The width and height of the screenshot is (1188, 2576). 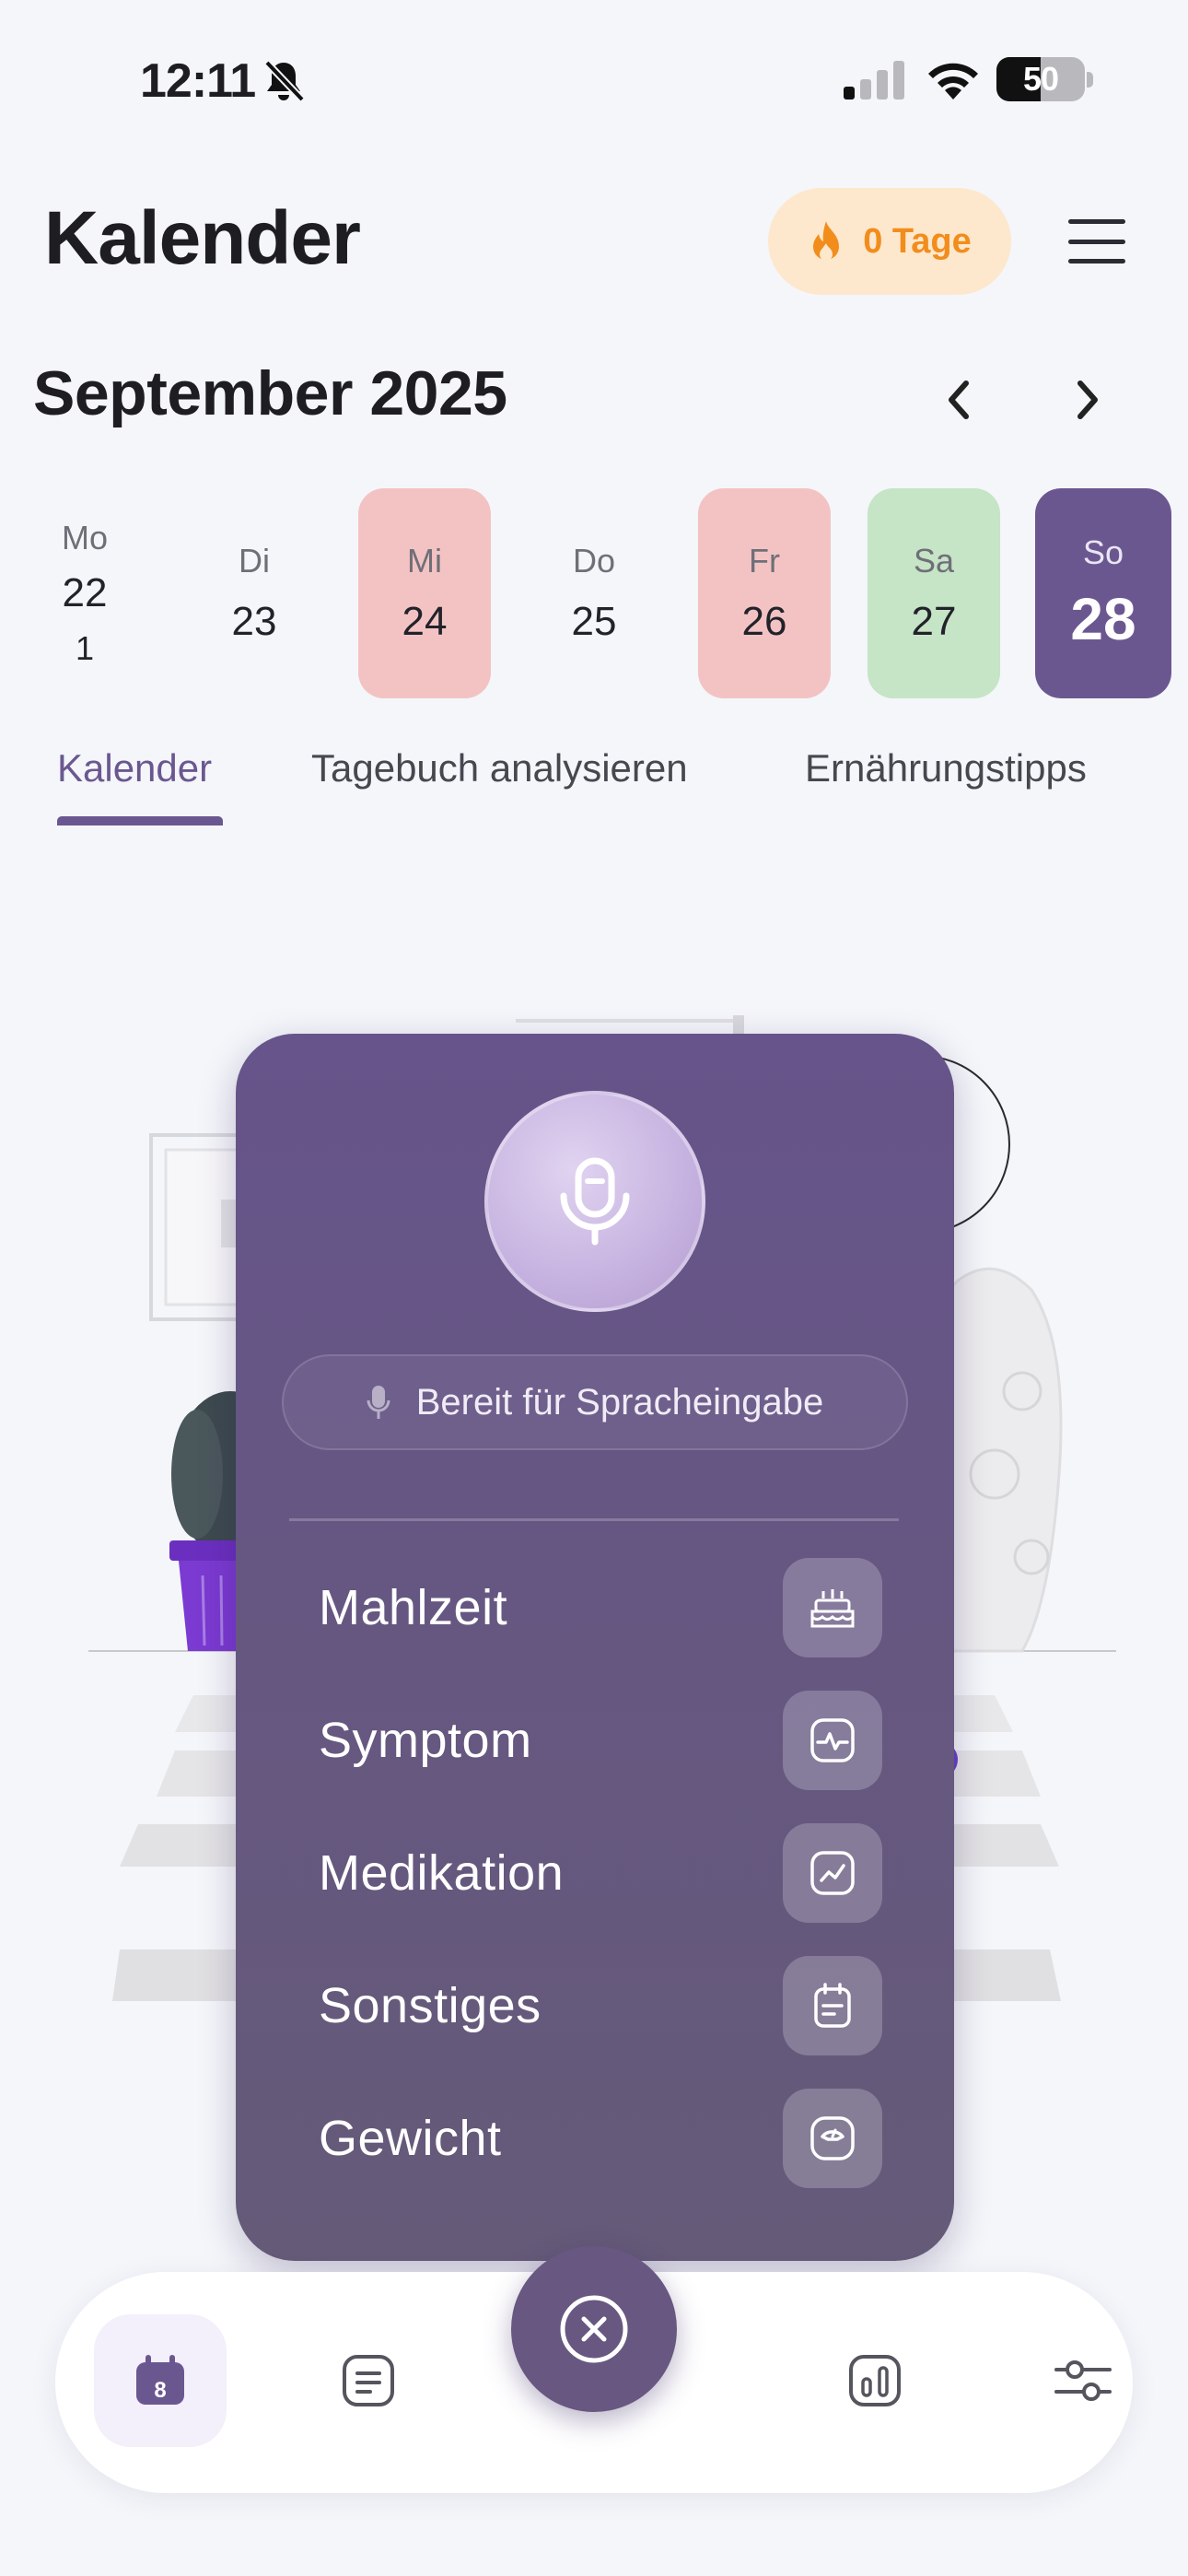 What do you see at coordinates (826, 241) in the screenshot?
I see `flame-icon` at bounding box center [826, 241].